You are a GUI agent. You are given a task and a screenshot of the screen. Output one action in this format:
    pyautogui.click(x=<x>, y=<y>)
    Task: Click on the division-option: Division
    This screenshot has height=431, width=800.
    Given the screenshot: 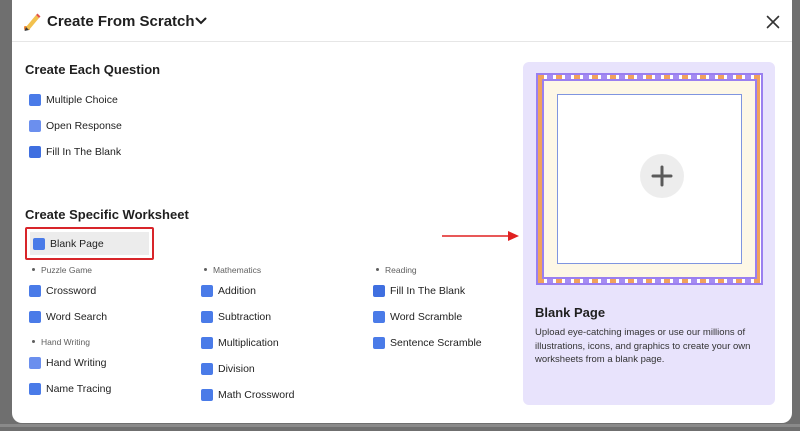 What is the action you would take?
    pyautogui.click(x=228, y=369)
    